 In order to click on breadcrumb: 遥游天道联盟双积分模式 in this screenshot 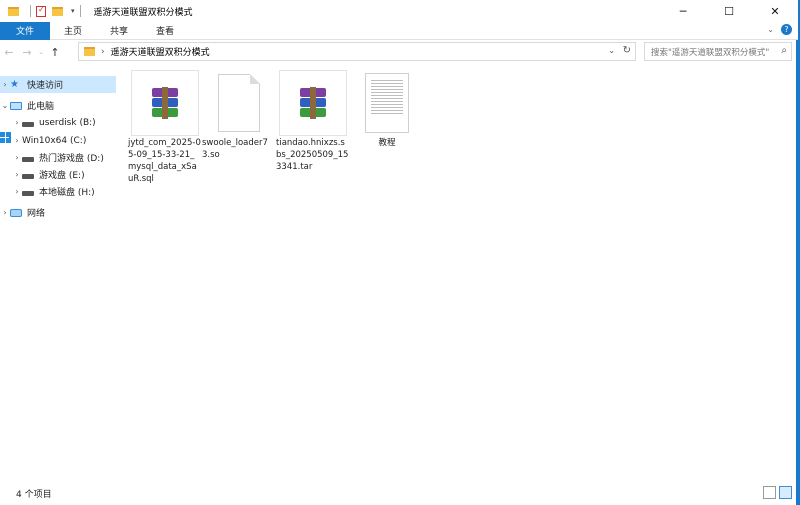, I will do `click(160, 51)`.